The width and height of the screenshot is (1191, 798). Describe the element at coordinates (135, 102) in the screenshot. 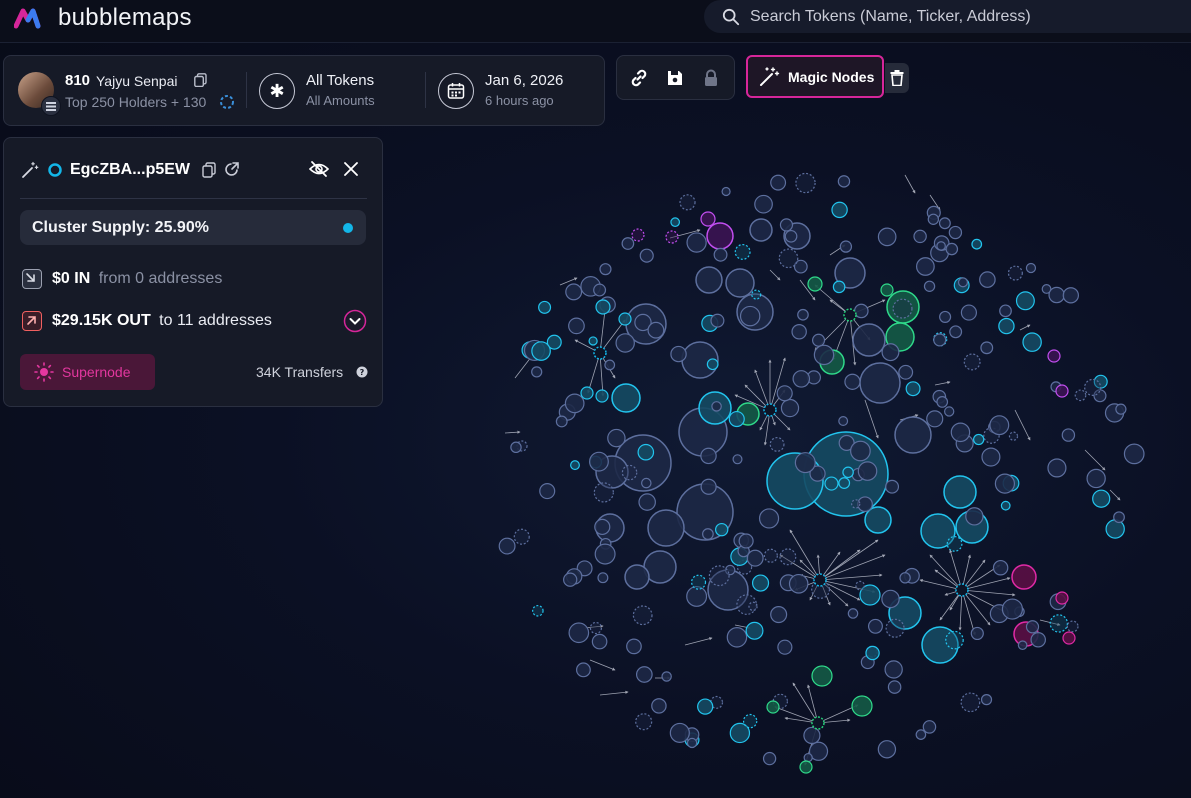

I see `holders-label: Top 250 Holders + 130` at that location.